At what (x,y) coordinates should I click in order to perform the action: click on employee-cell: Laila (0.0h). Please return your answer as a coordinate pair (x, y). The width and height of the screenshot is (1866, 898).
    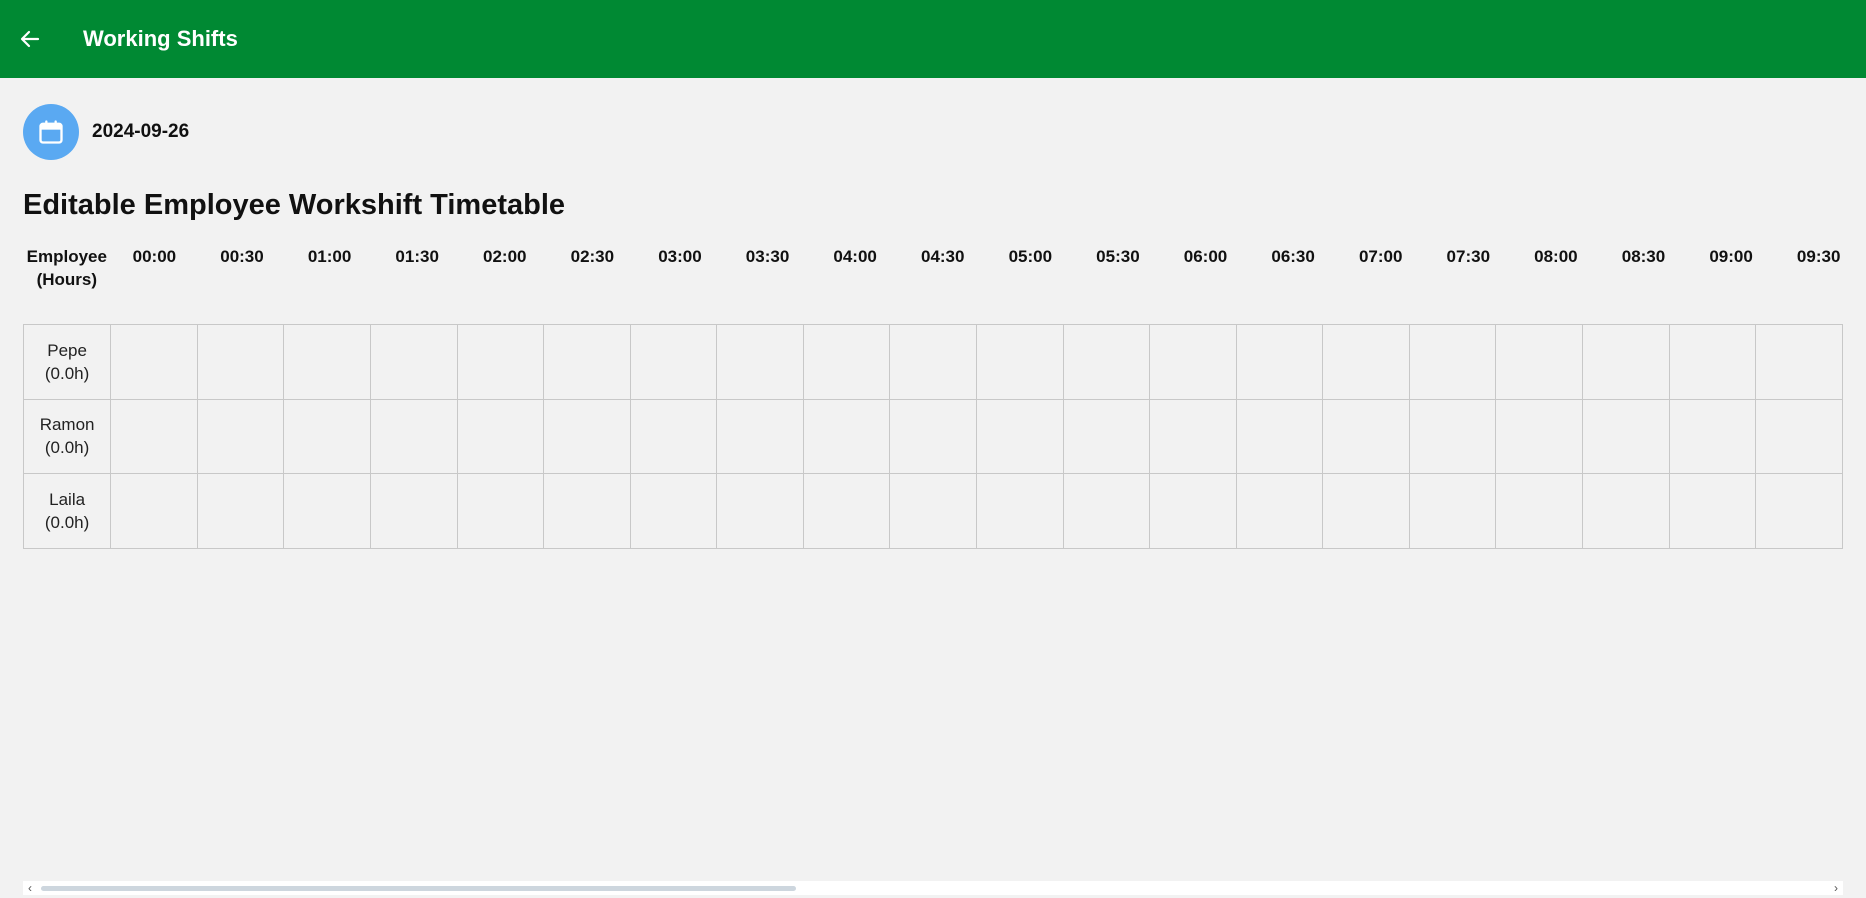
    Looking at the image, I should click on (67, 511).